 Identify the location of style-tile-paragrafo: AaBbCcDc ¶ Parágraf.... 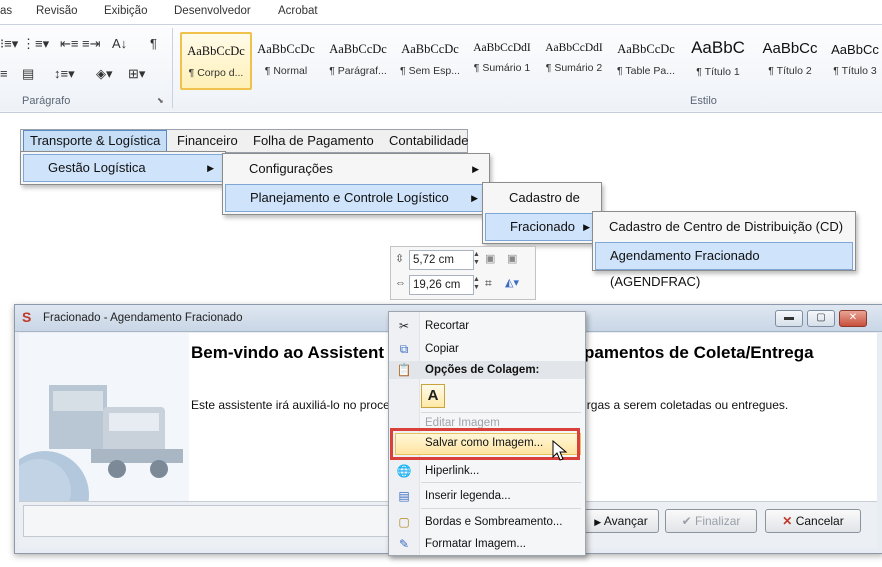
(358, 59).